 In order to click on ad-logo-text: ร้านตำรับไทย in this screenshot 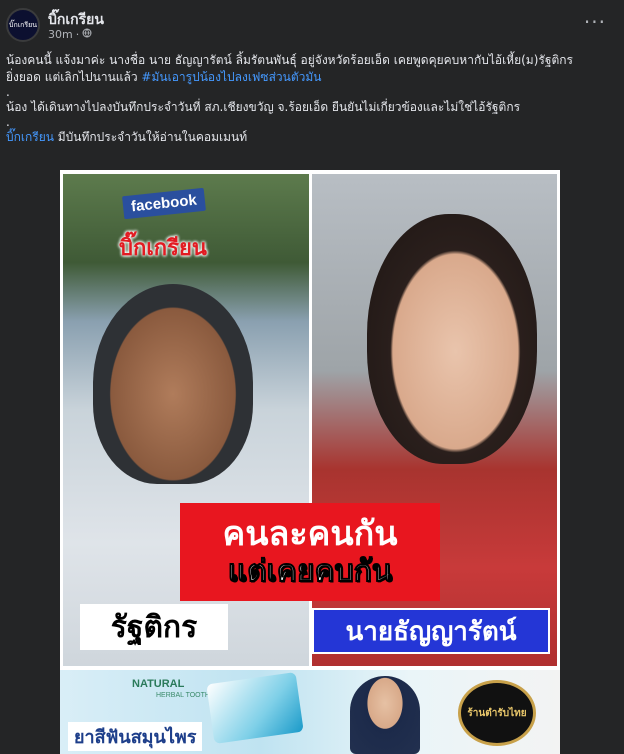, I will do `click(497, 713)`.